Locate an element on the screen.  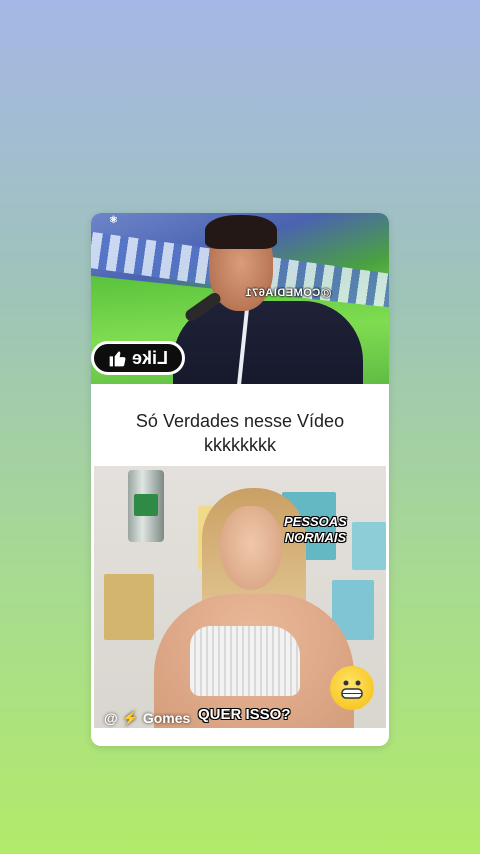
thumbs-up-icon is located at coordinates (117, 359).